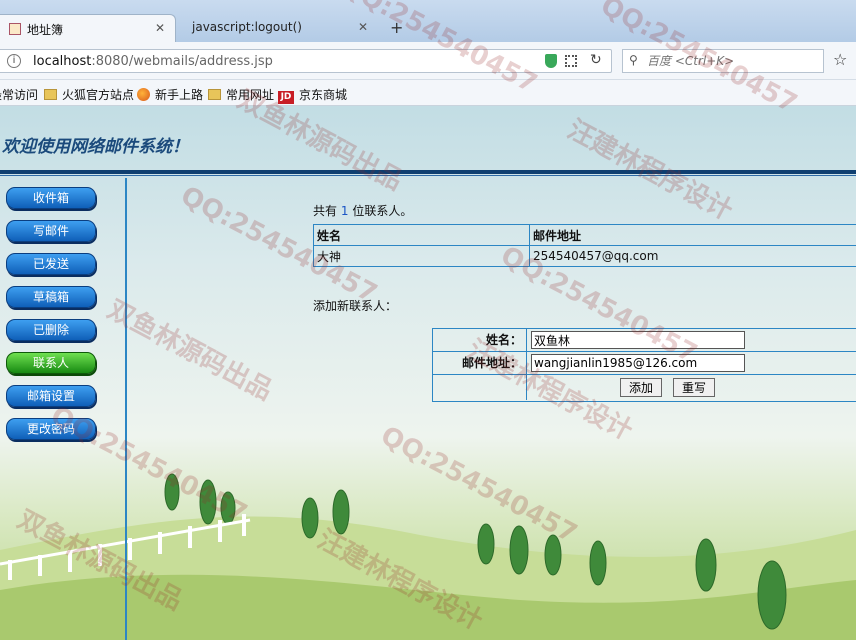 The height and width of the screenshot is (640, 856). I want to click on url-path: :8080/webmails/address.jsp, so click(182, 61).